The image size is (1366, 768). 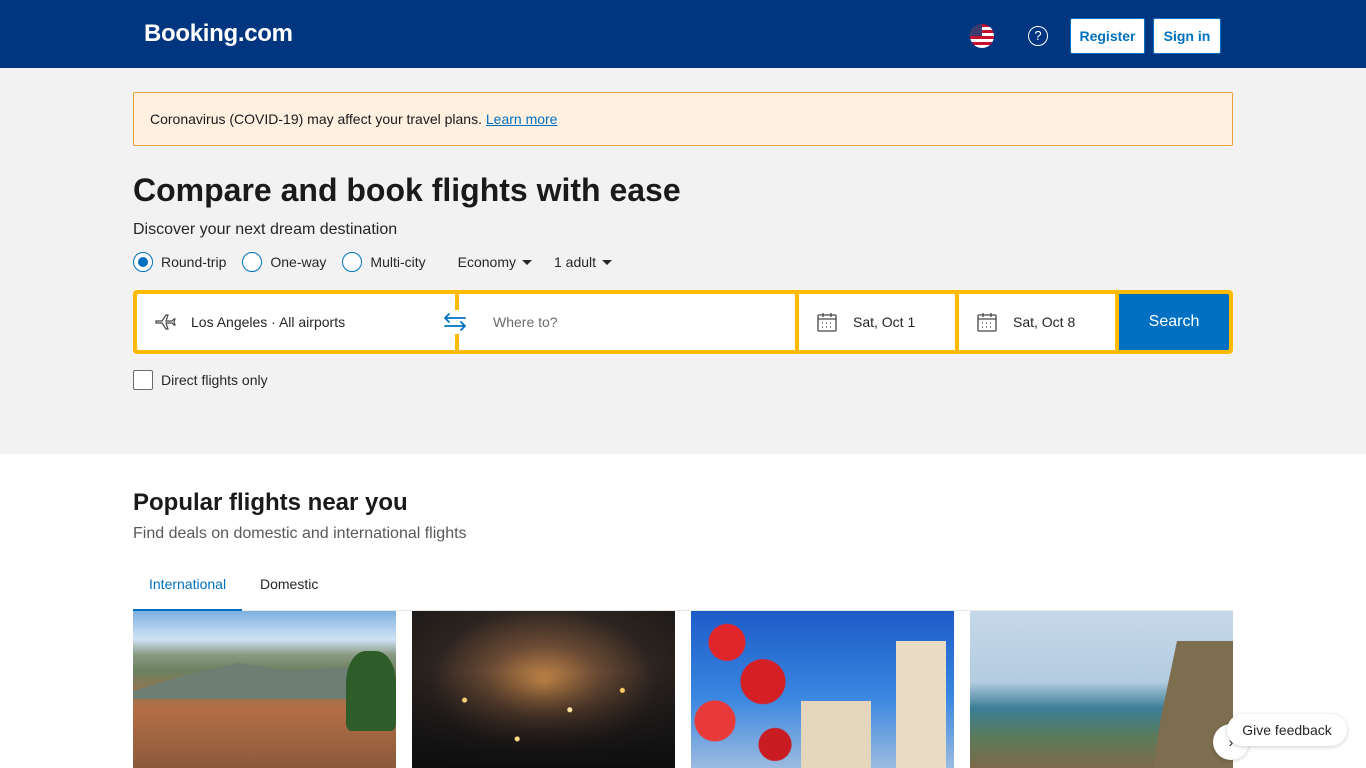 I want to click on give-feedback-button: Give feedback, so click(x=1287, y=730).